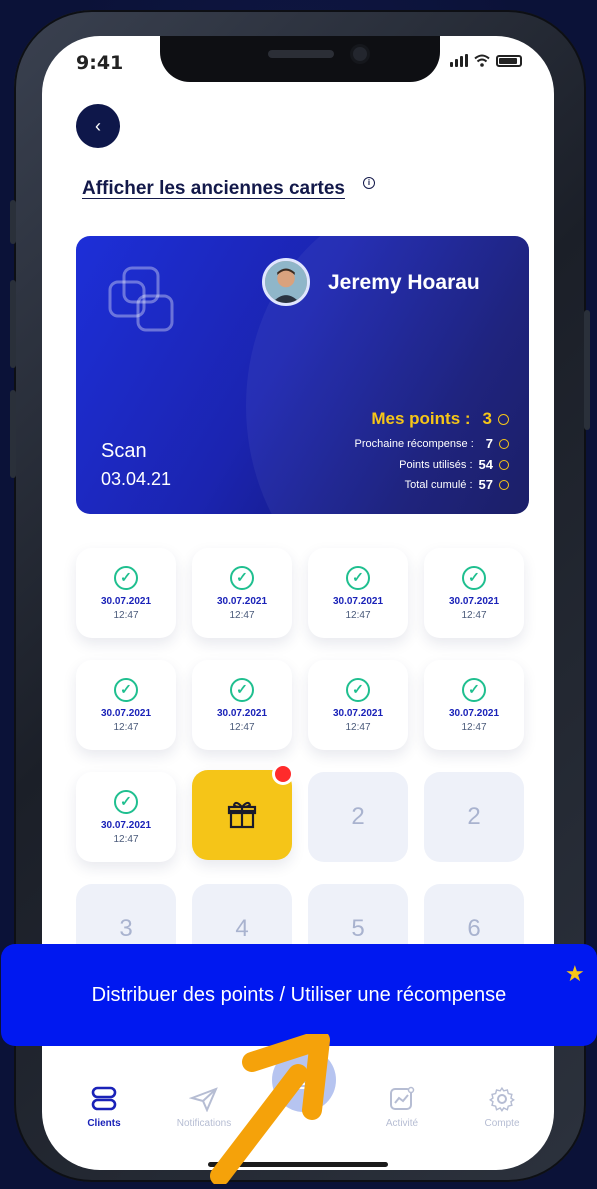 This screenshot has width=597, height=1189. Describe the element at coordinates (575, 973) in the screenshot. I see `star-icon: ★` at that location.